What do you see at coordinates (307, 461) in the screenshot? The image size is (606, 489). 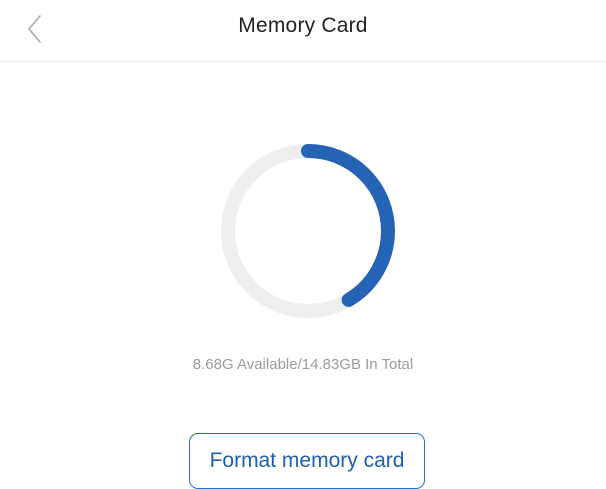 I see `format-memory-card-button: Format memory card` at bounding box center [307, 461].